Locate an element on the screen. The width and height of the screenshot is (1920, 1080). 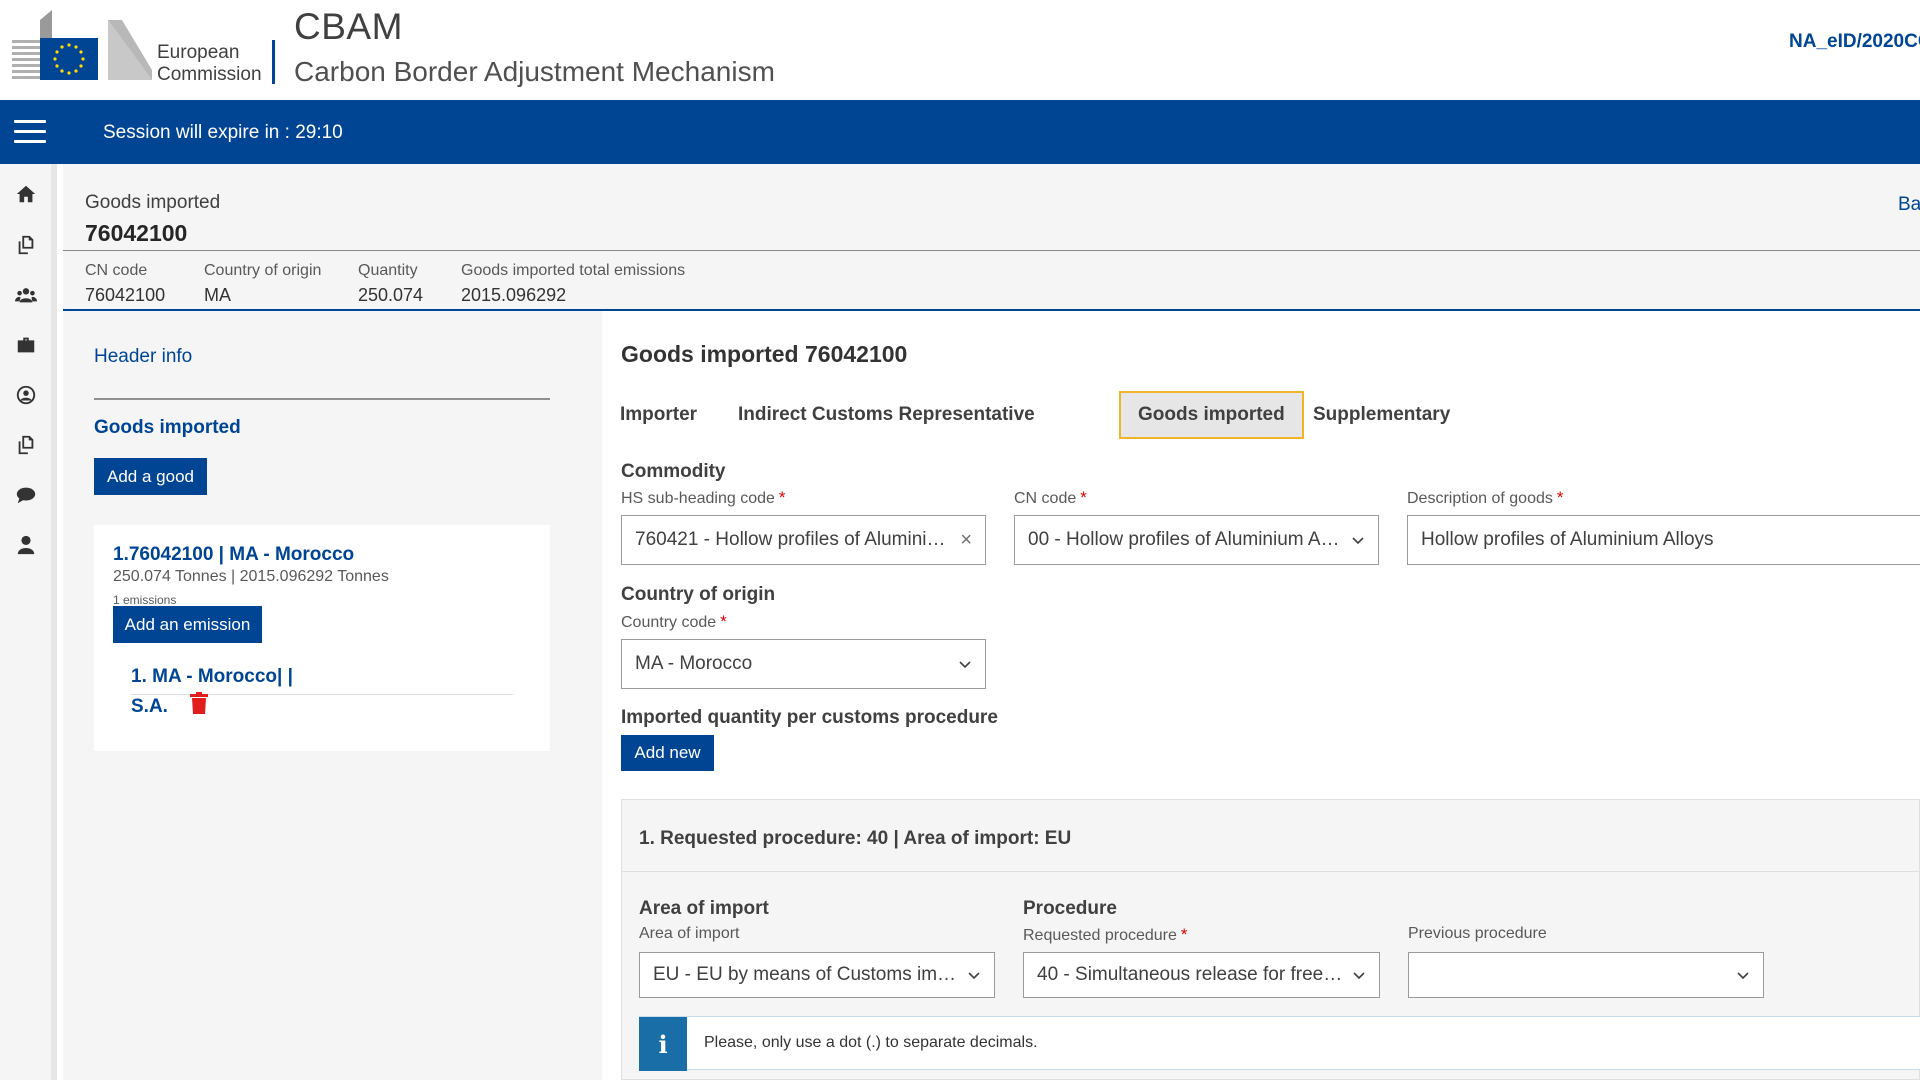
summary-origin: Country of origin MA is located at coordinates (262, 284).